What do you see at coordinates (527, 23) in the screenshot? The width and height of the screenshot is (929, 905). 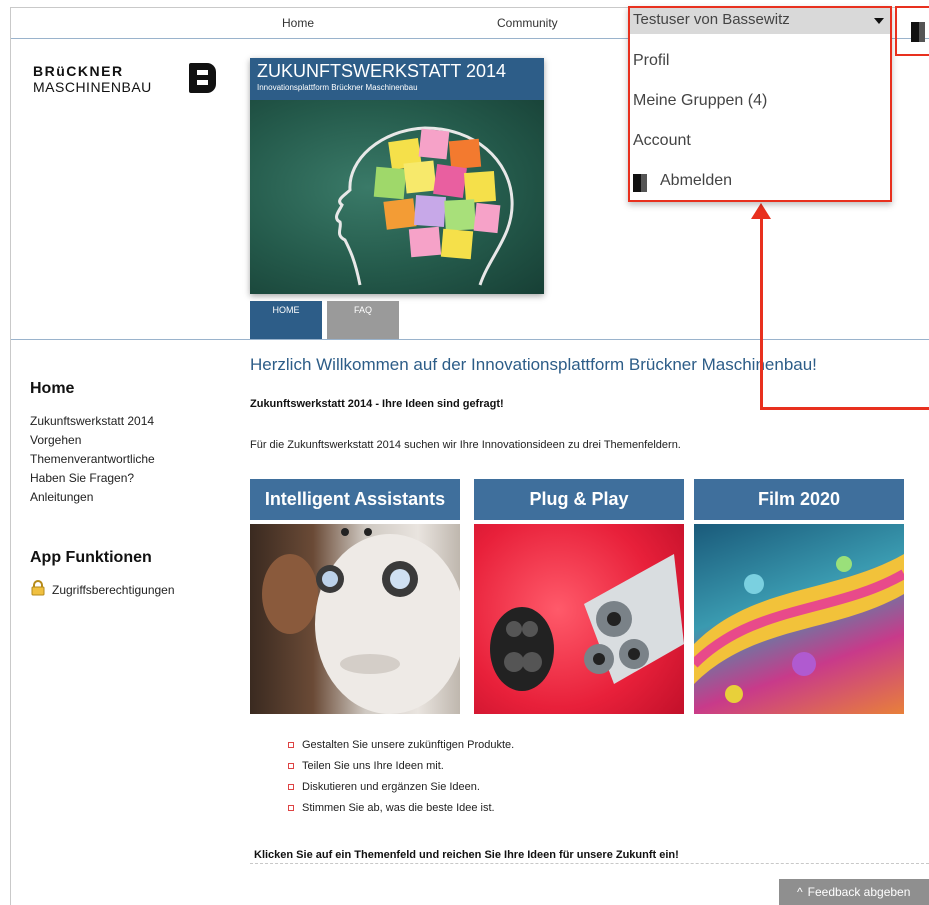 I see `topnav-community-link: Community` at bounding box center [527, 23].